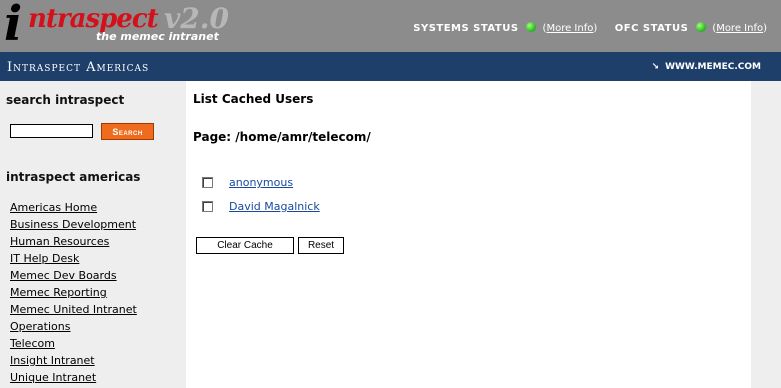 The height and width of the screenshot is (388, 781). What do you see at coordinates (691, 27) in the screenshot?
I see `ofc-status: OFC STATUS (More Info)` at bounding box center [691, 27].